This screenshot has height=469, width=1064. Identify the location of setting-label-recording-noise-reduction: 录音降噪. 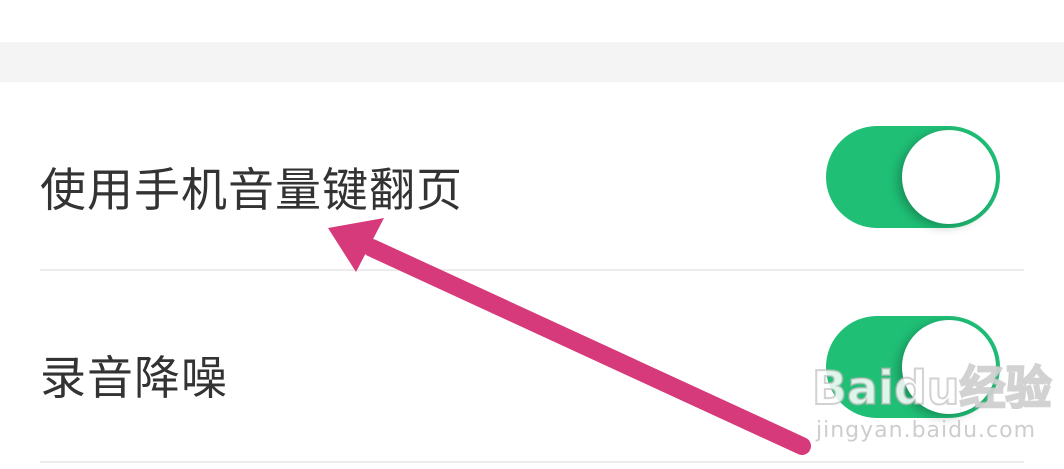
(134, 378).